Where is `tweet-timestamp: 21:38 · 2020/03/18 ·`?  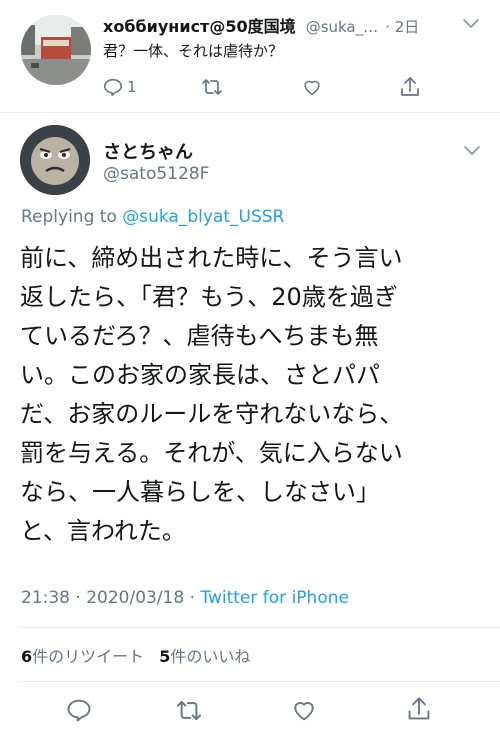
tweet-timestamp: 21:38 · 2020/03/18 · is located at coordinates (108, 598).